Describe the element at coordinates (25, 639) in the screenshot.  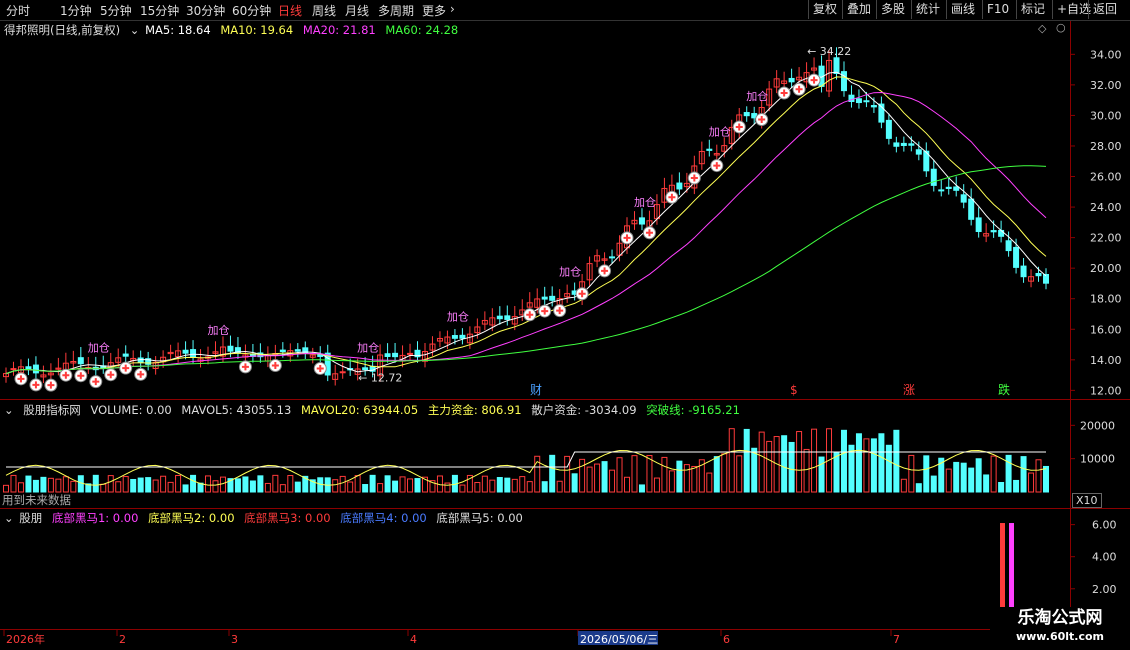
I see `time-label: 2026年` at that location.